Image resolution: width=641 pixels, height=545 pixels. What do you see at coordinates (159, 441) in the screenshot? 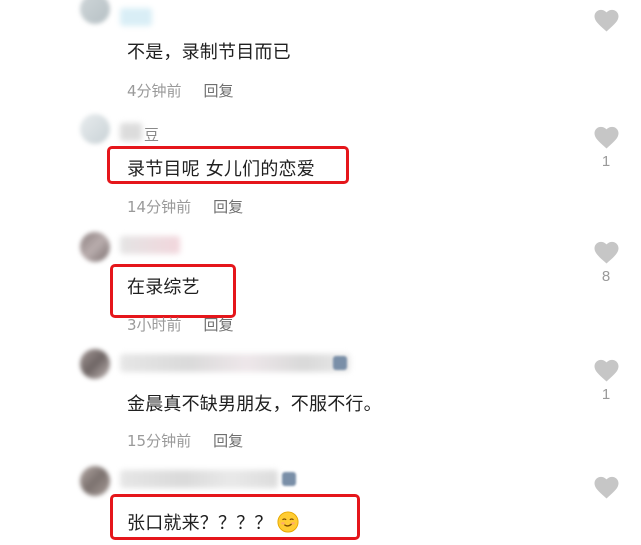
I see `comment-time: 15分钟前` at bounding box center [159, 441].